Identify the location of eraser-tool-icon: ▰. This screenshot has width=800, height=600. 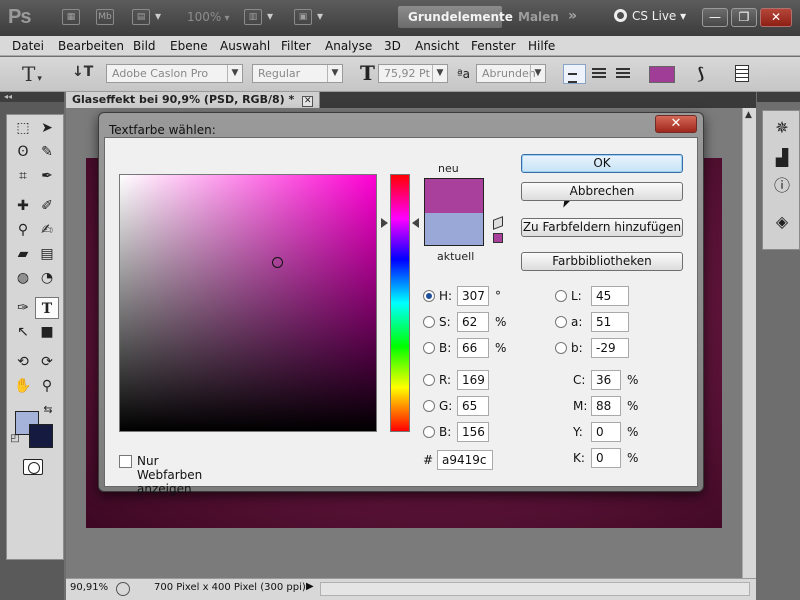
(23, 254).